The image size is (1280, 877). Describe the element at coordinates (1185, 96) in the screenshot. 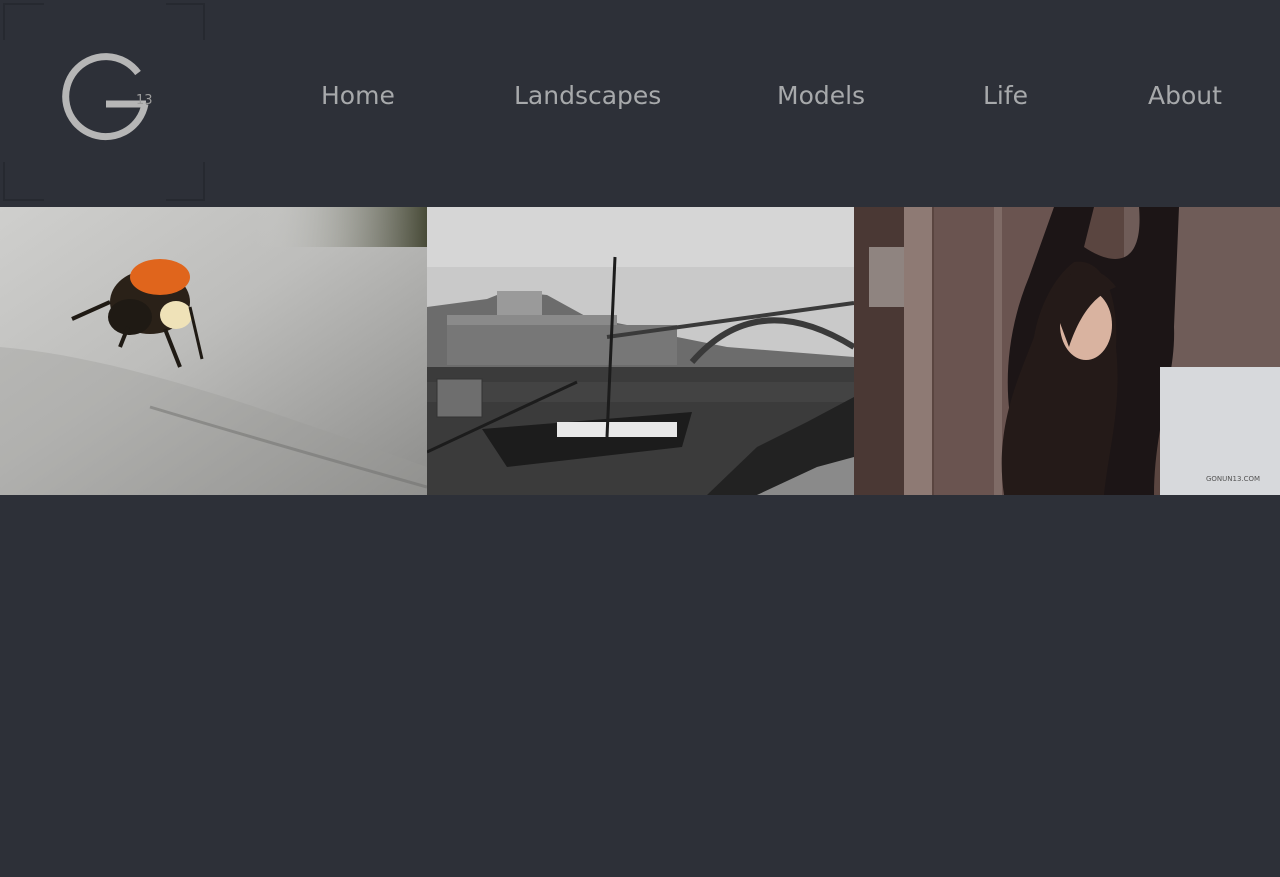

I see `nav-about: About` at that location.